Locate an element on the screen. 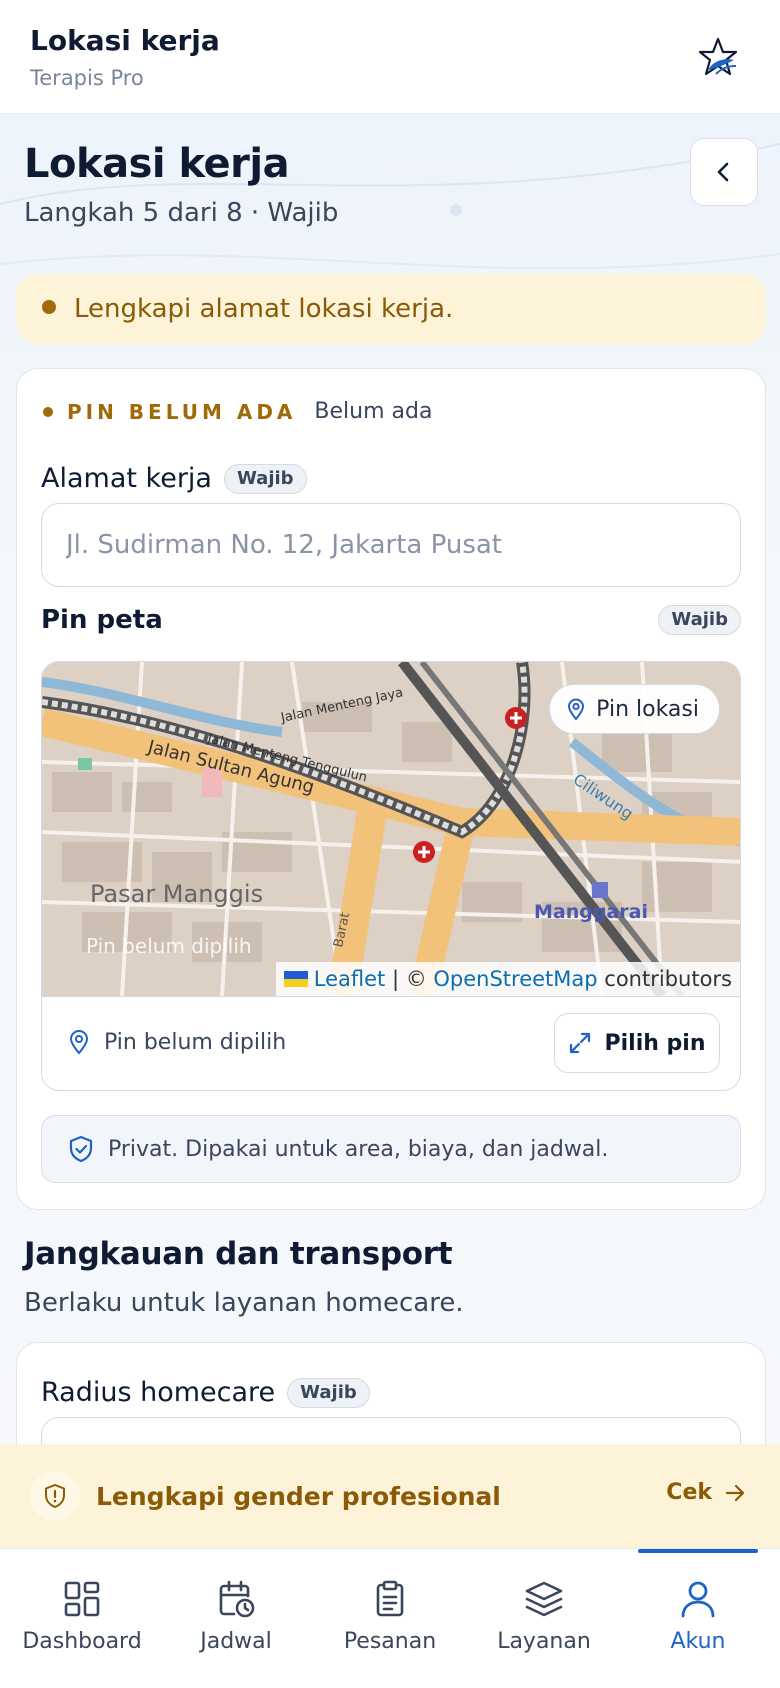  attribution-suffix: contributors is located at coordinates (664, 979).